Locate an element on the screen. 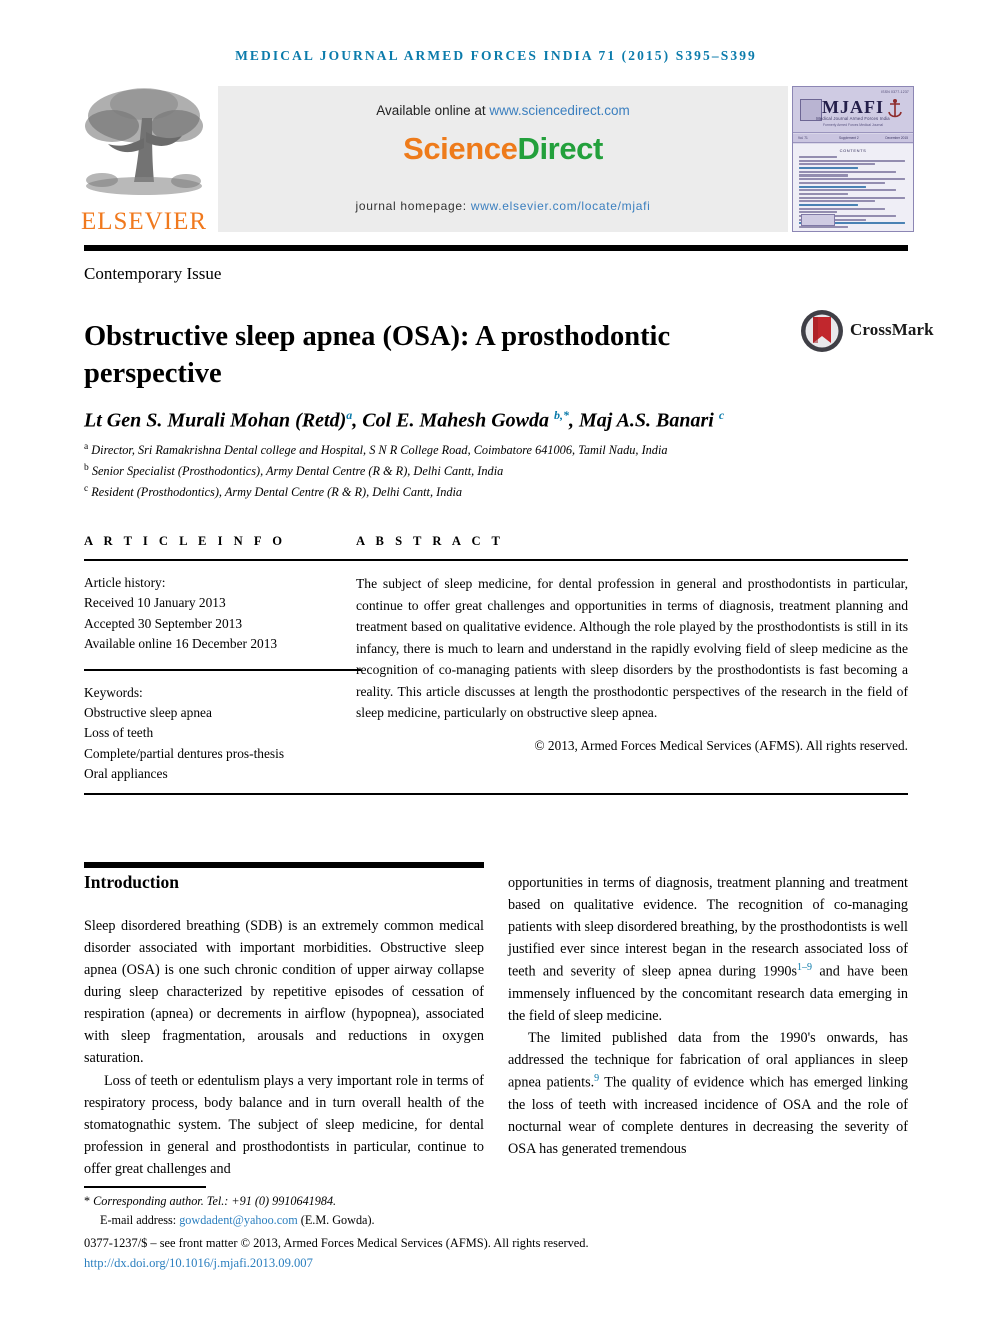 This screenshot has width=992, height=1323. article-type-label: Contemporary Issue is located at coordinates (153, 273).